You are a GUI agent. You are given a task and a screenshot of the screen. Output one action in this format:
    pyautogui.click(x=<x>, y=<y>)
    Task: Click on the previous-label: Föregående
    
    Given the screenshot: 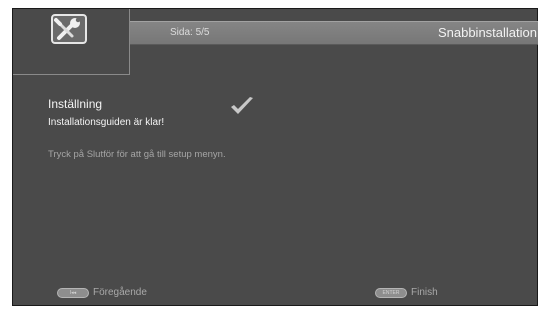 What is the action you would take?
    pyautogui.click(x=120, y=292)
    